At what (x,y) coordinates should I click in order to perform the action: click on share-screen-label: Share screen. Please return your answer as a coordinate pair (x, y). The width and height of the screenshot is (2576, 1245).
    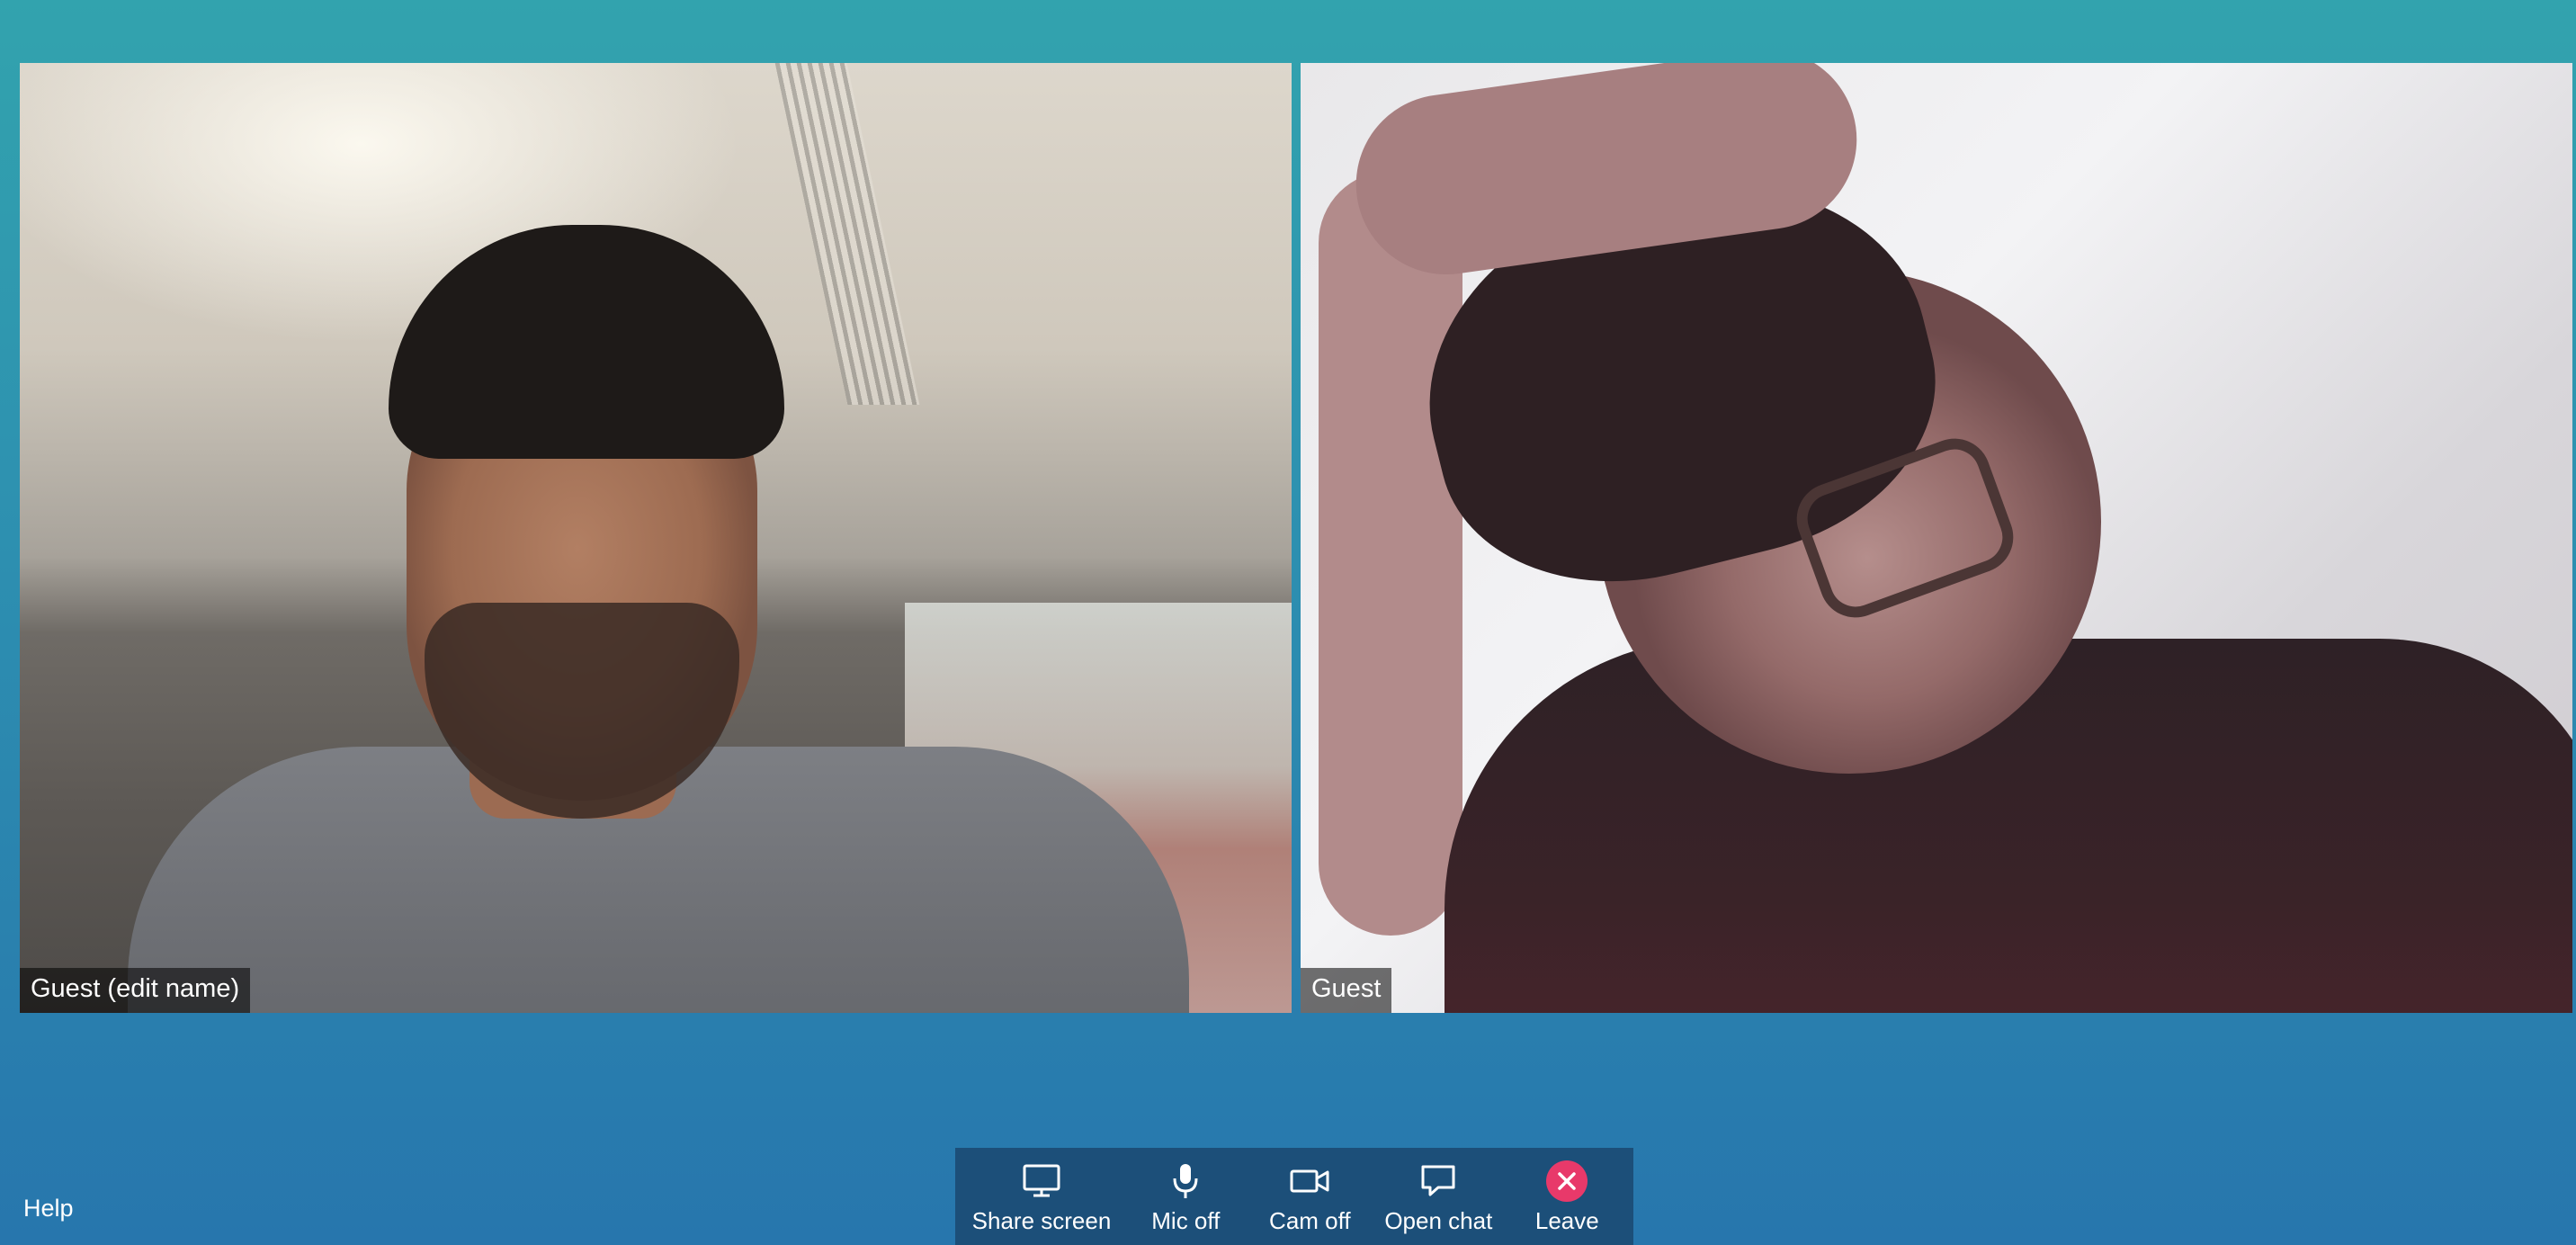
    Looking at the image, I should click on (1041, 1220).